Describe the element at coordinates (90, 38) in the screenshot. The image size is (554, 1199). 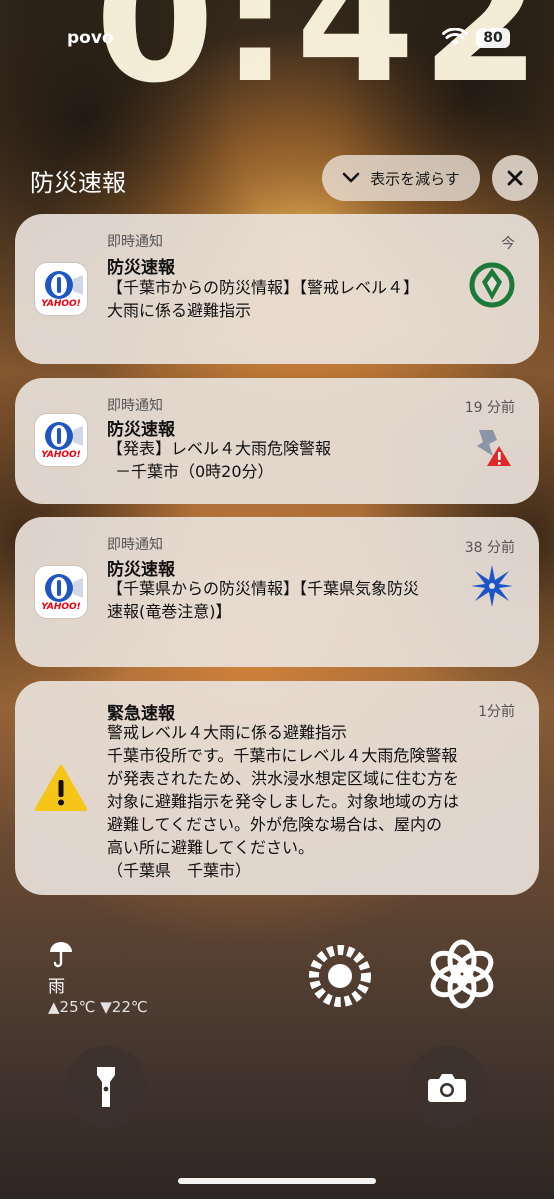
I see `carrier-label: povo` at that location.